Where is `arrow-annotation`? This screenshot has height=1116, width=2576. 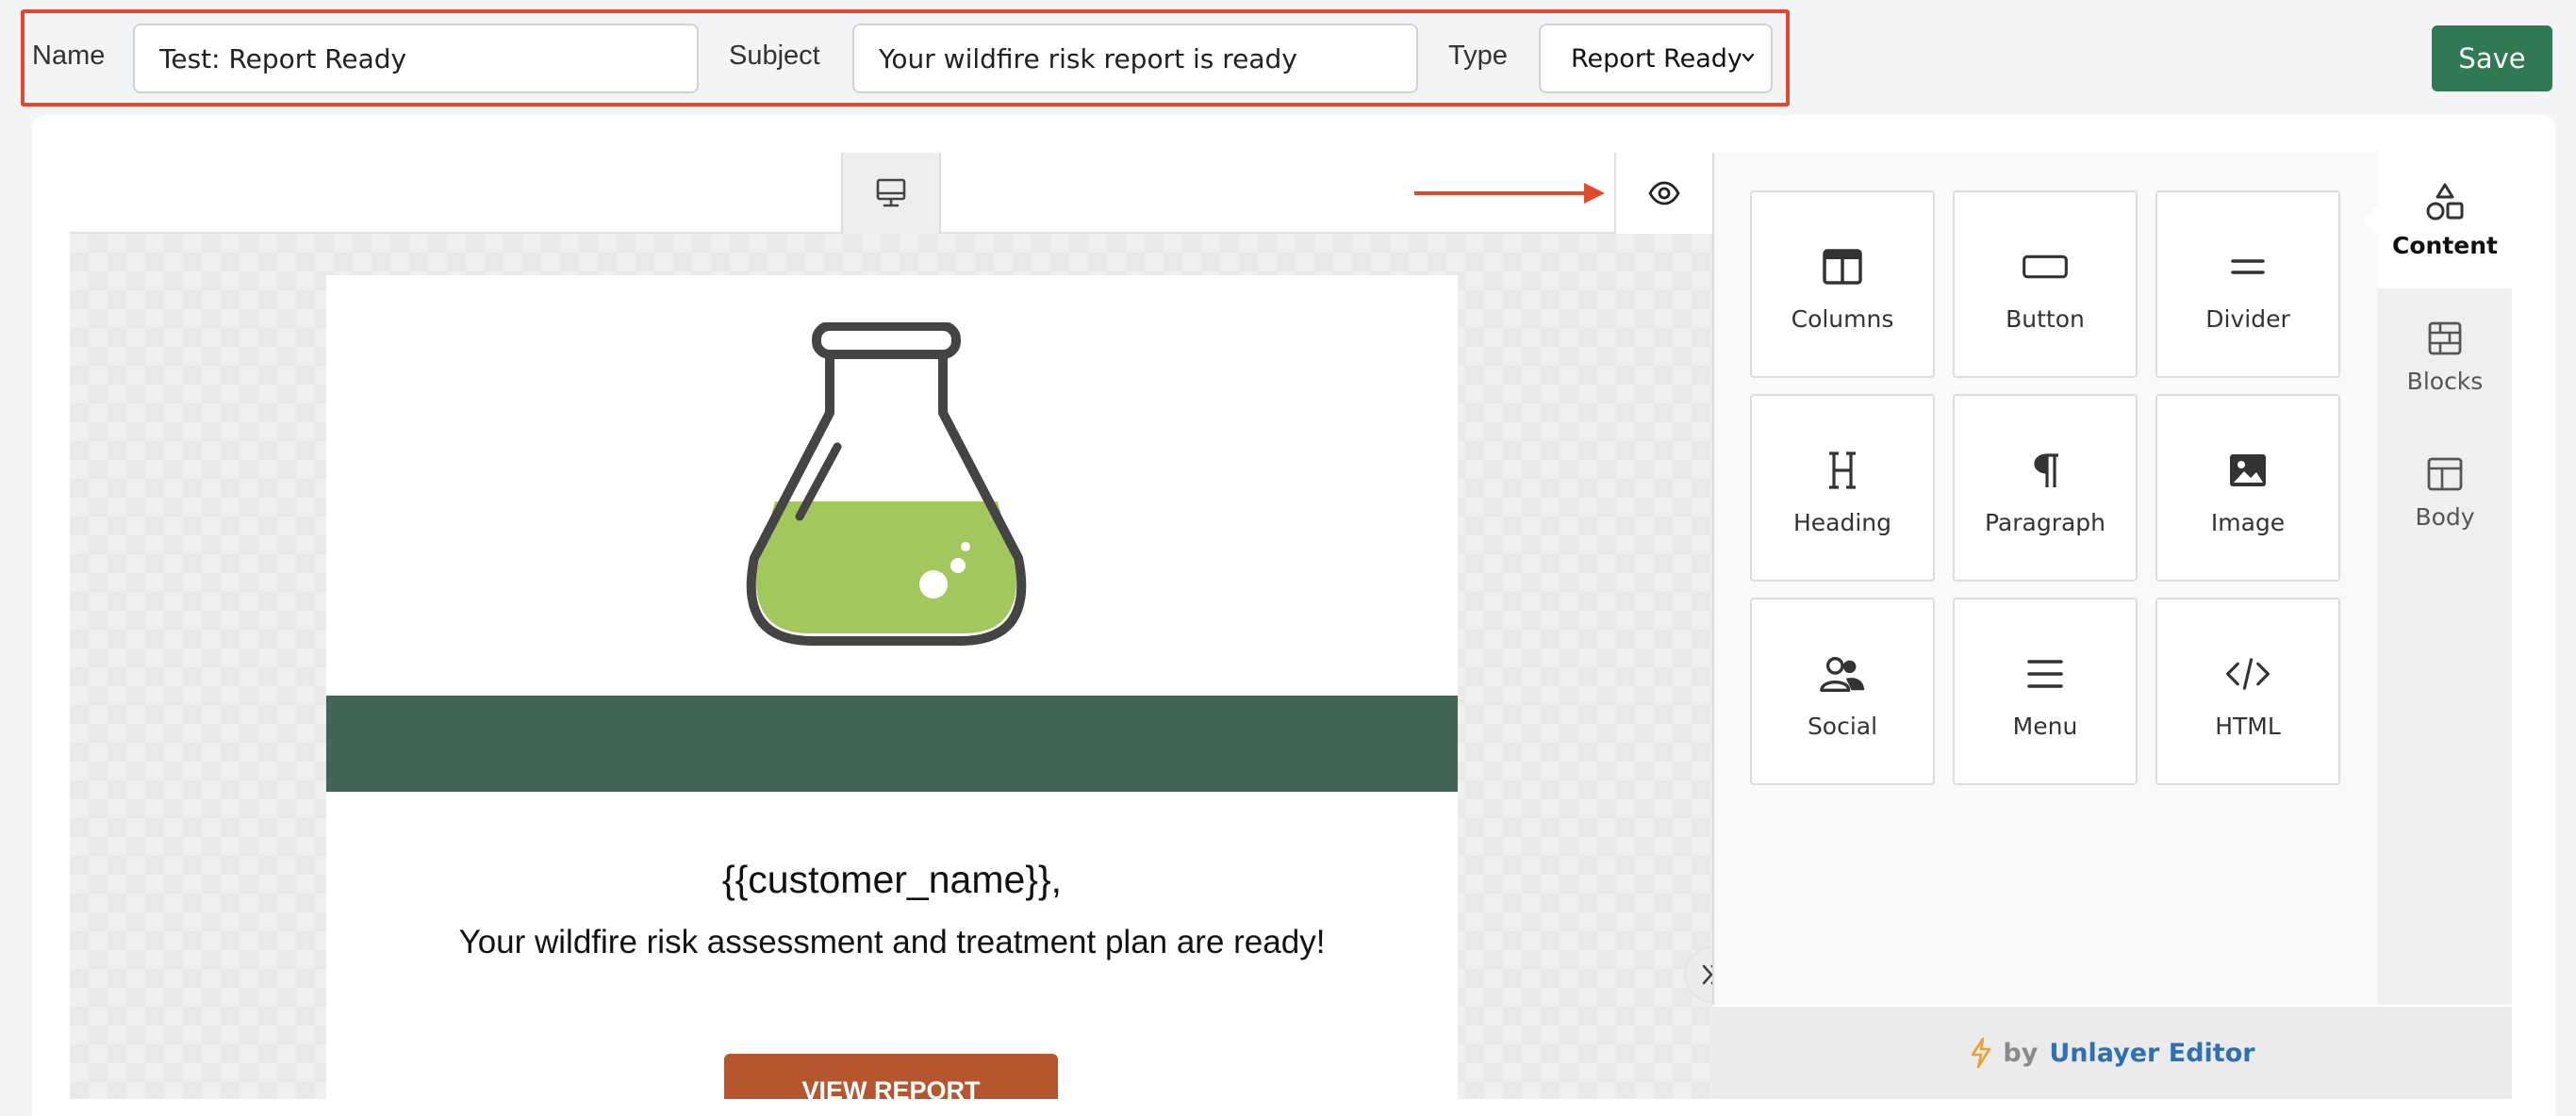 arrow-annotation is located at coordinates (1509, 193).